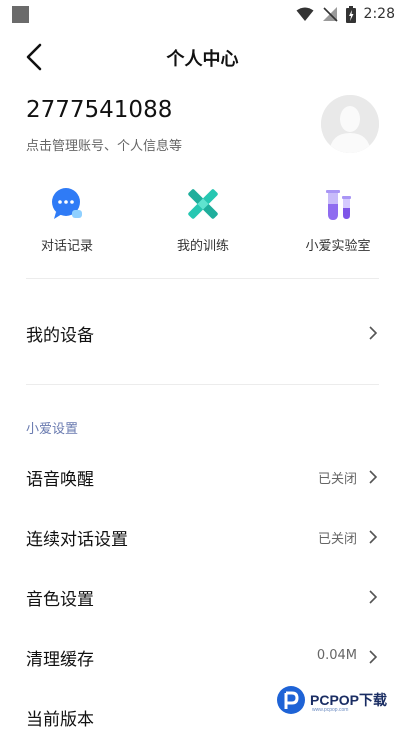 The height and width of the screenshot is (737, 405). Describe the element at coordinates (77, 540) in the screenshot. I see `row-label: 连续对话设置` at that location.